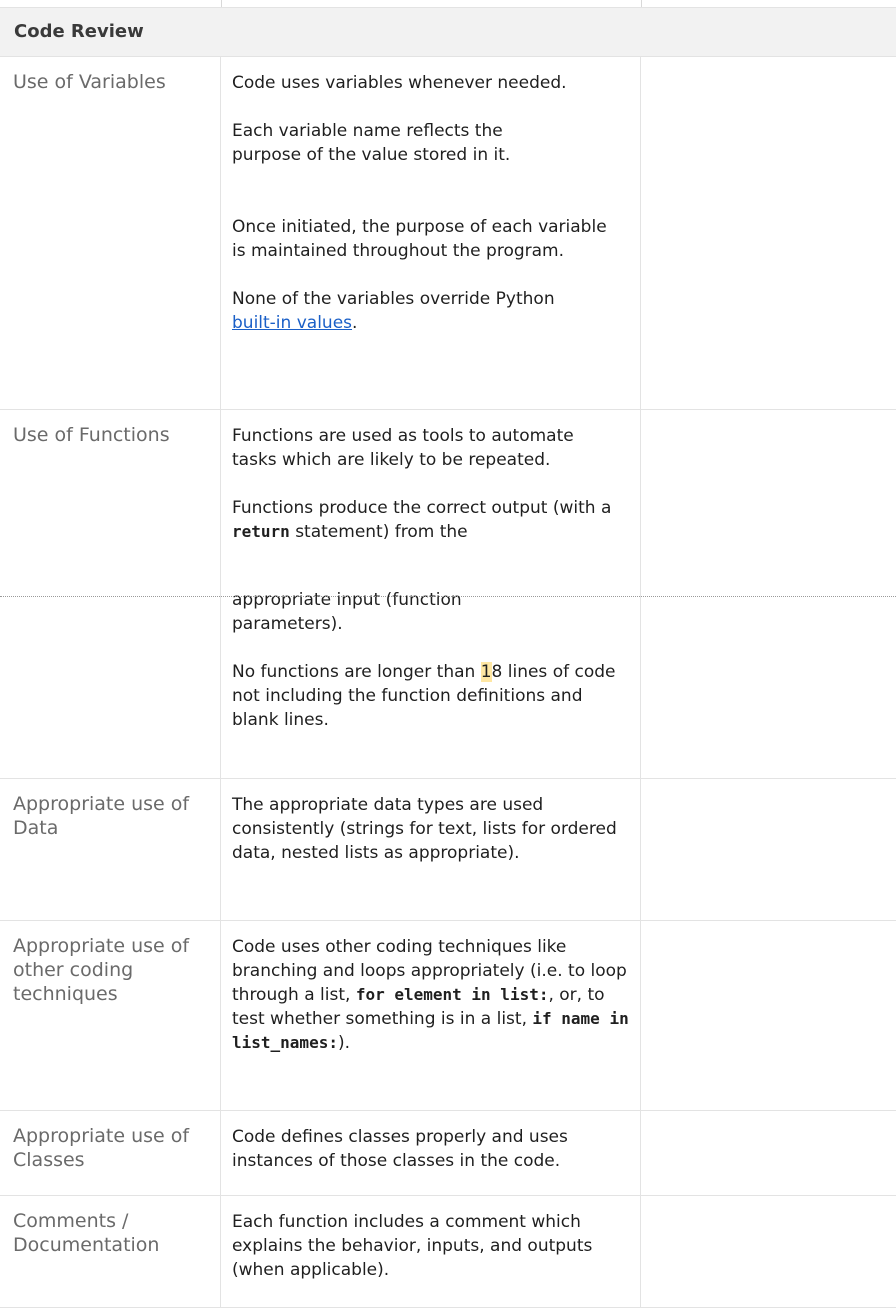 The height and width of the screenshot is (1308, 896). I want to click on criterion-label: Use of Variables, so click(110, 233).